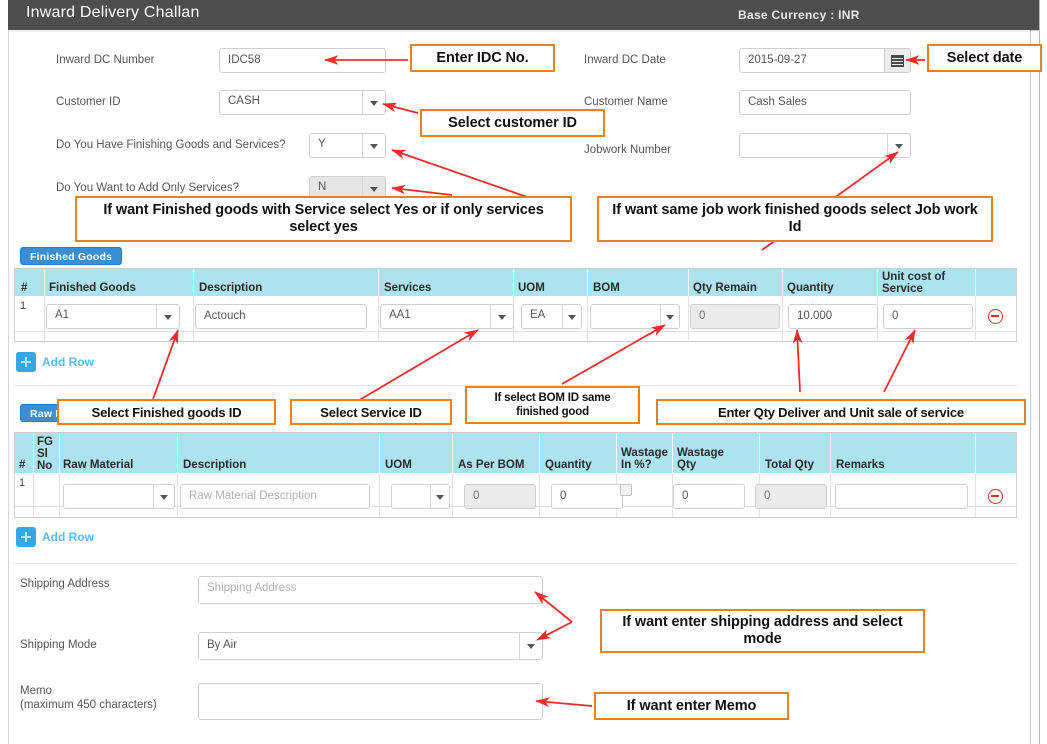  What do you see at coordinates (148, 188) in the screenshot?
I see `label-add-only-services: Do You Want to Add Only Services?` at bounding box center [148, 188].